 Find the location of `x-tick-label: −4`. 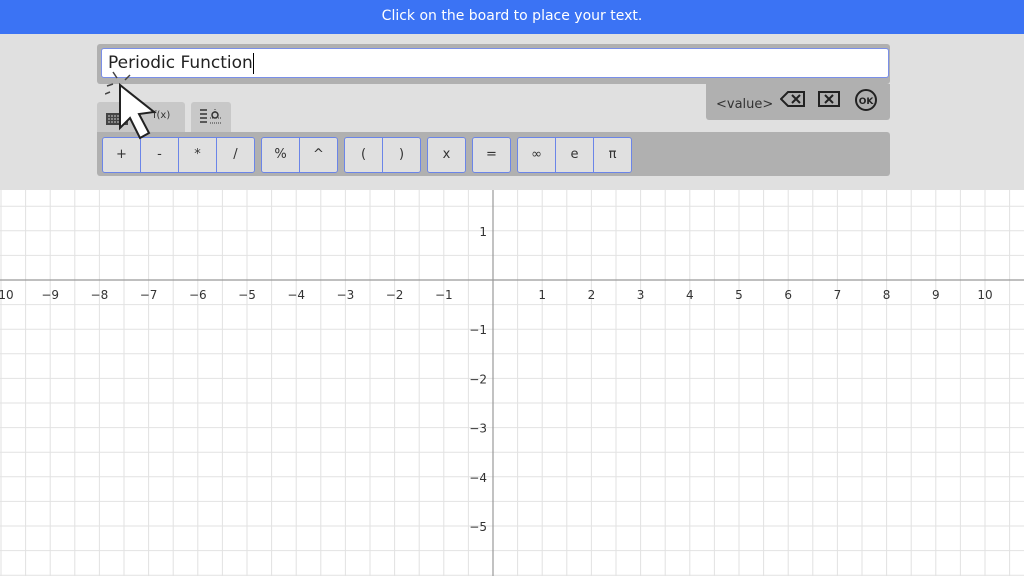

x-tick-label: −4 is located at coordinates (296, 295).